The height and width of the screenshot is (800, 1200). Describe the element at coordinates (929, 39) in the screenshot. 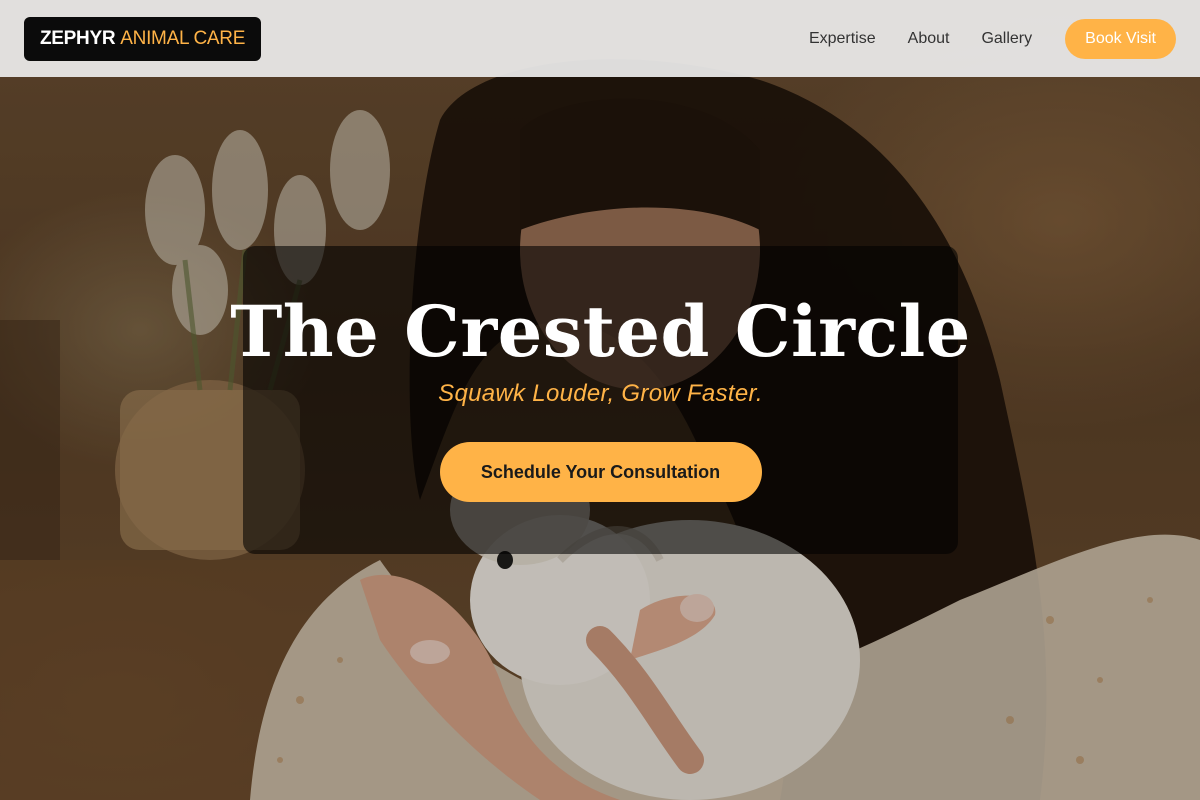

I see `nav-link-about: About` at that location.